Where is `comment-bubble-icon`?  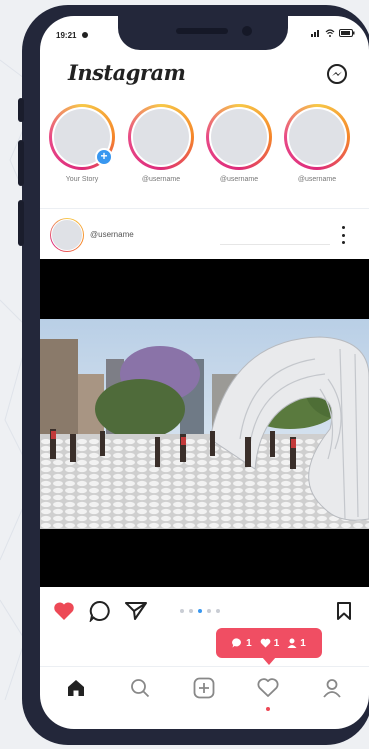 comment-bubble-icon is located at coordinates (237, 643).